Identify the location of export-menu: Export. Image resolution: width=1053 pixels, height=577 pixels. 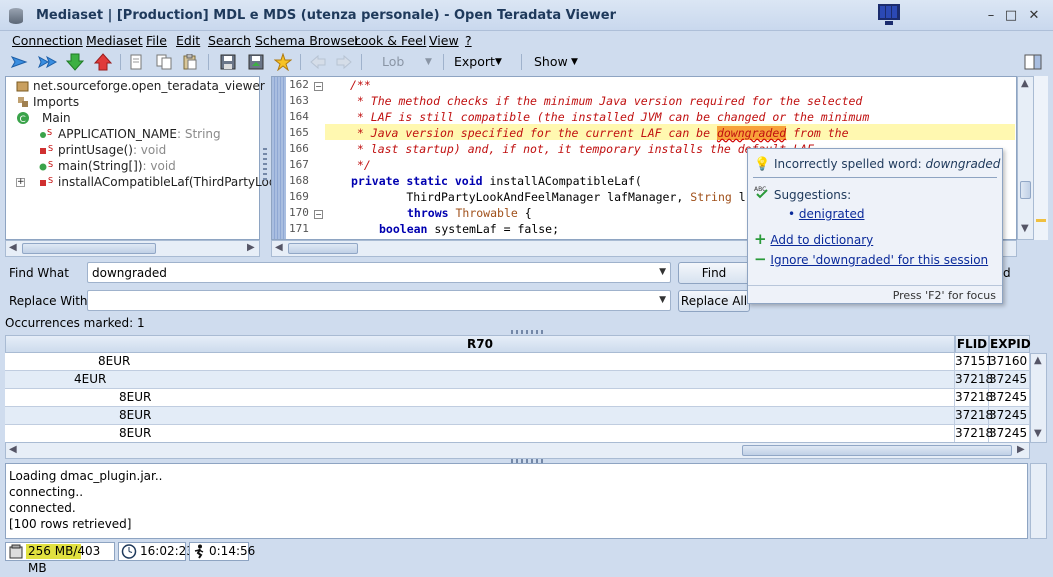
(474, 61).